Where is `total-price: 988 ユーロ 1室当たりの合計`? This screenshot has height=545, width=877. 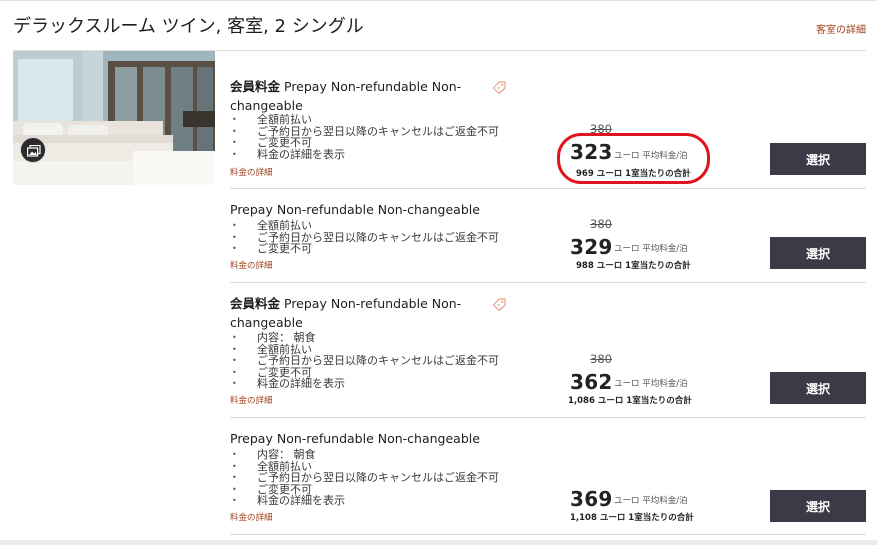 total-price: 988 ユーロ 1室当たりの合計 is located at coordinates (633, 266).